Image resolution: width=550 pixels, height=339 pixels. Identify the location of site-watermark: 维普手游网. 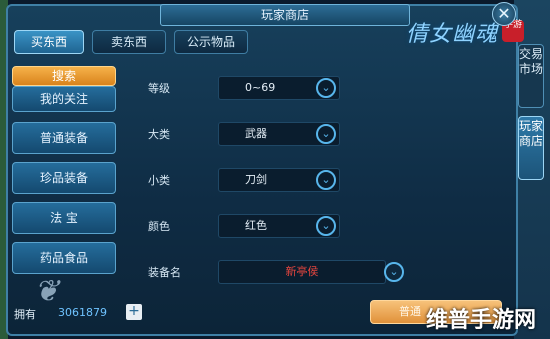
(481, 320).